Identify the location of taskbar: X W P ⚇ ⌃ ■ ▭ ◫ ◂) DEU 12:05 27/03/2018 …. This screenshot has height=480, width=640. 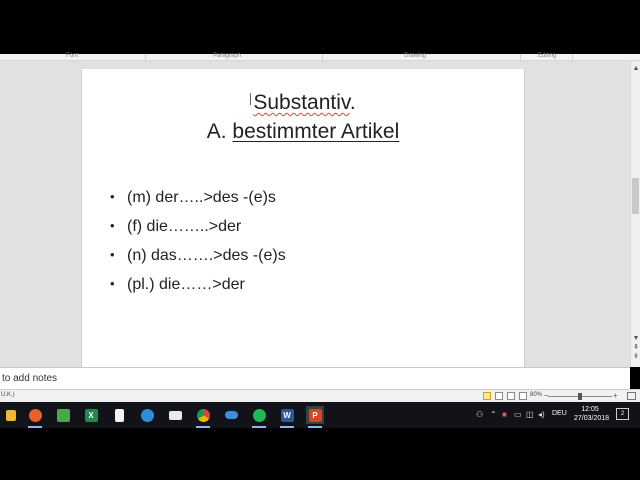
(320, 415).